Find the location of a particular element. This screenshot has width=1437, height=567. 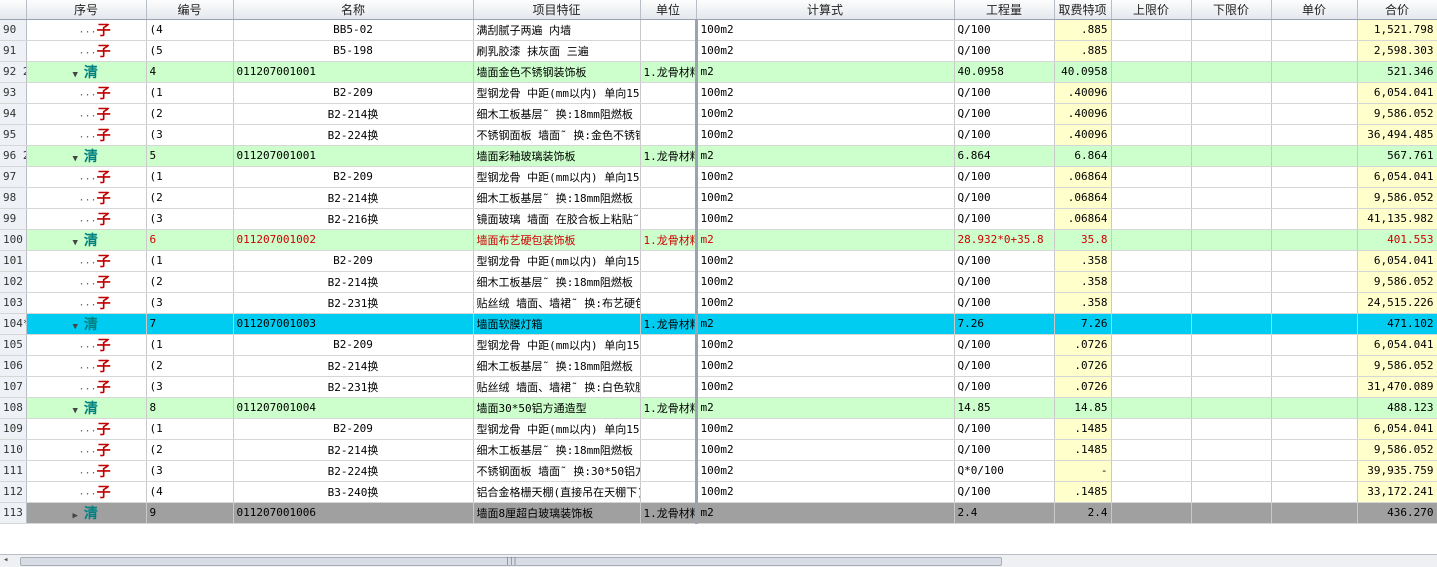

unit-price-cell: 1,521.798 is located at coordinates (1397, 30).